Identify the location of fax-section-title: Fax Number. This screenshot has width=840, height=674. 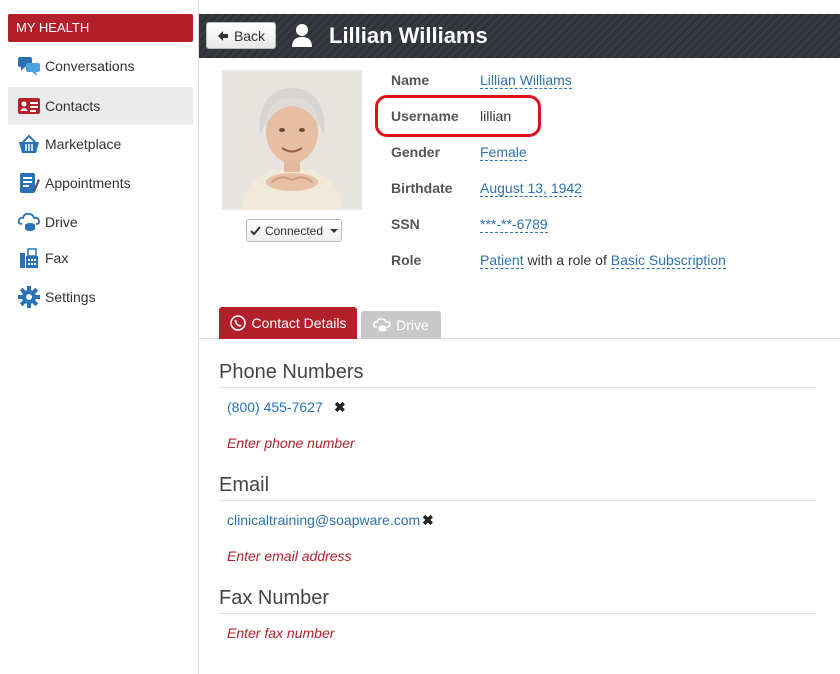
(274, 598).